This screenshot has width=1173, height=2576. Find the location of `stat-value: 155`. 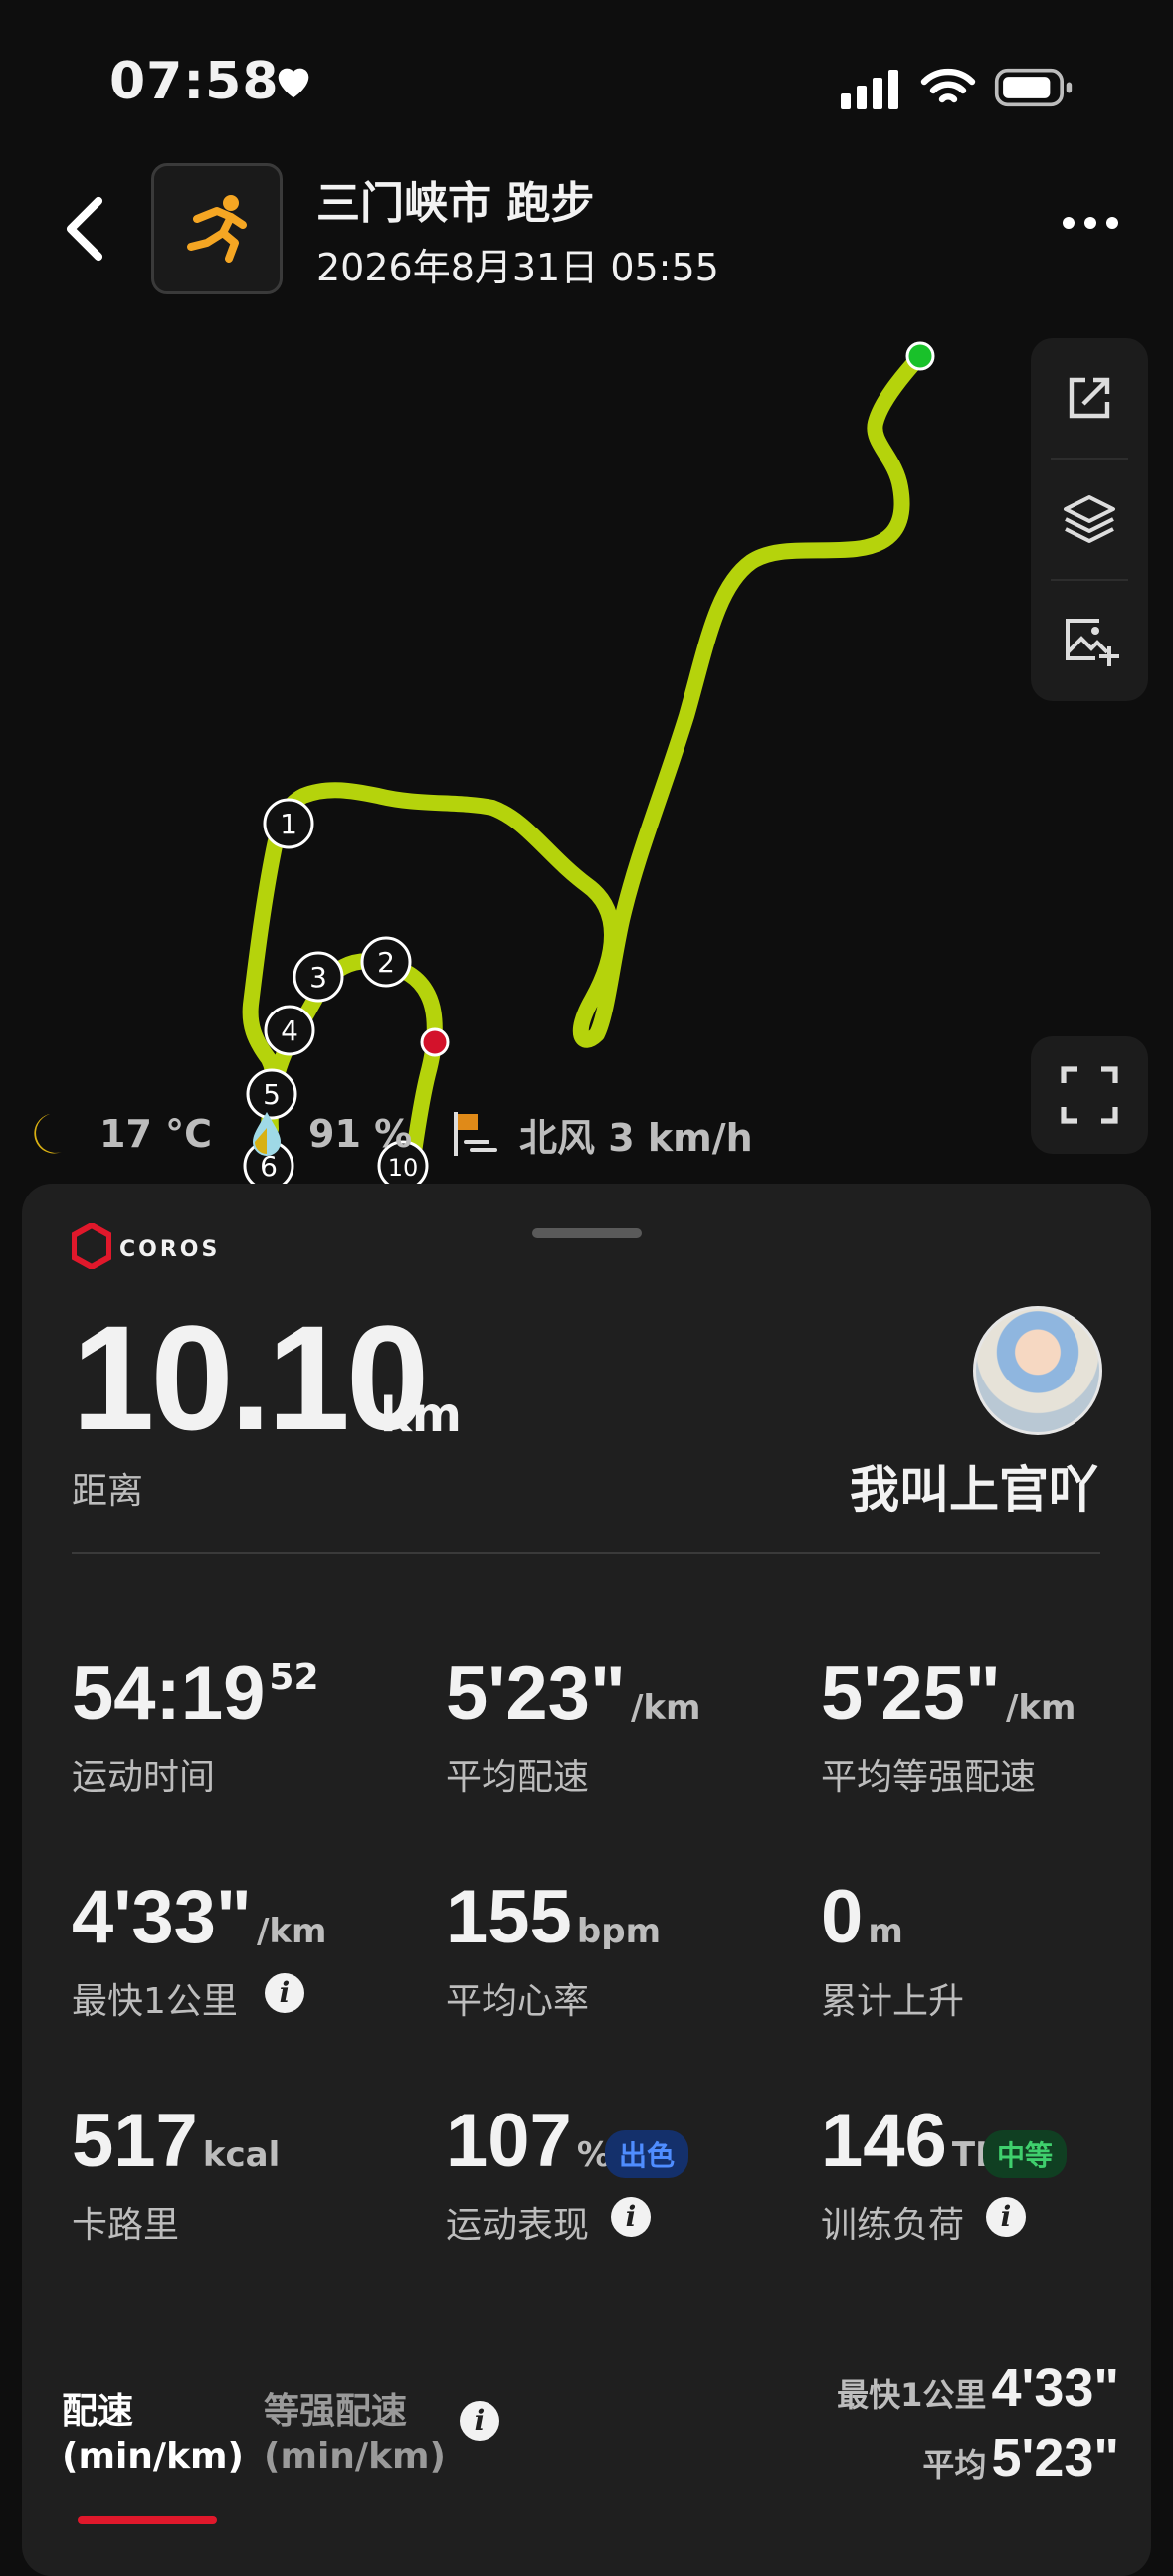

stat-value: 155 is located at coordinates (509, 1917).